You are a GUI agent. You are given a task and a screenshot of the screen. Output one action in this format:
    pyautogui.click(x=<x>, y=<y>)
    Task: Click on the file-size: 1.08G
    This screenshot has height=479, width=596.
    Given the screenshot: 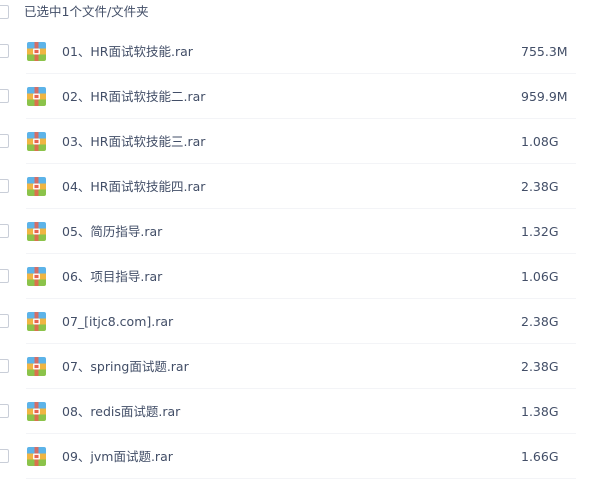 What is the action you would take?
    pyautogui.click(x=540, y=141)
    